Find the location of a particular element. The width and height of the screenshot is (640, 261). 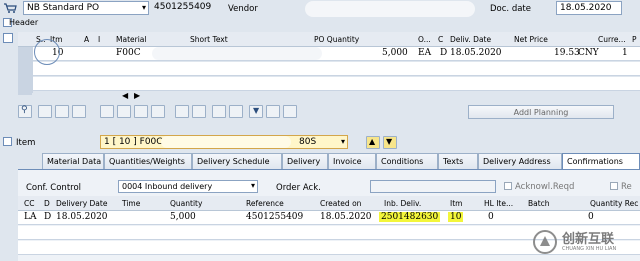

sort-desc-button is located at coordinates (236, 111).